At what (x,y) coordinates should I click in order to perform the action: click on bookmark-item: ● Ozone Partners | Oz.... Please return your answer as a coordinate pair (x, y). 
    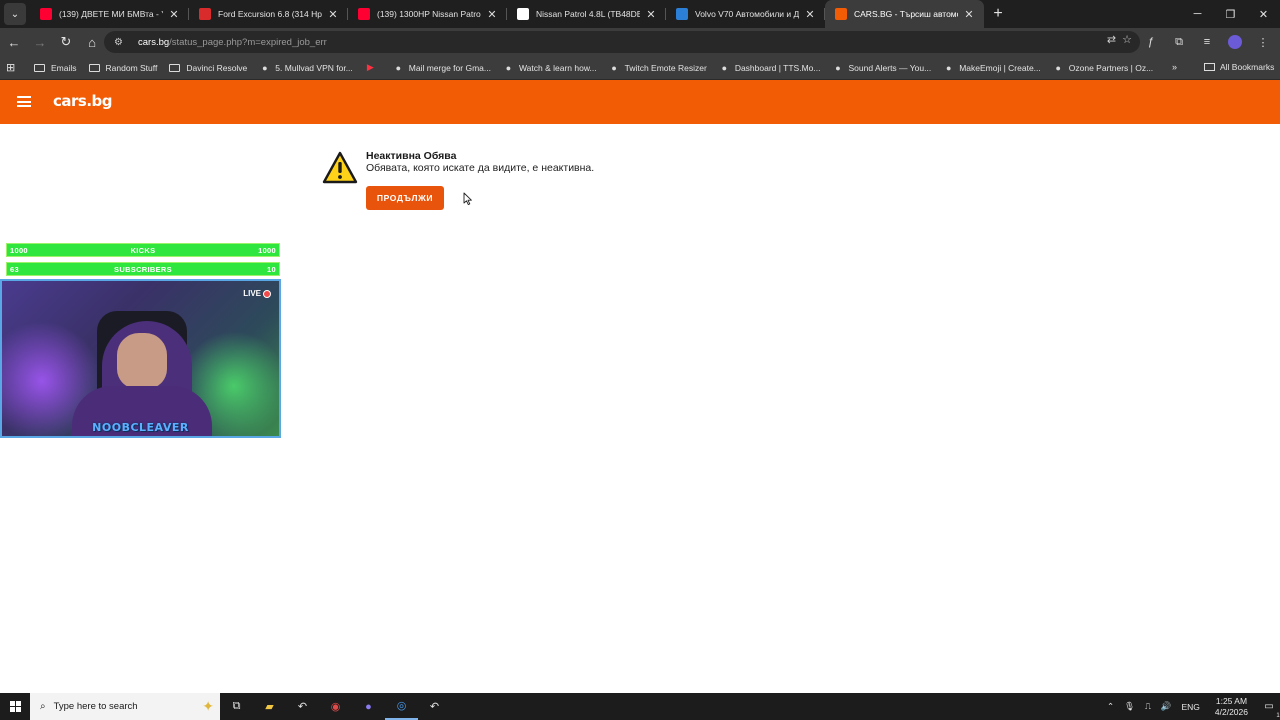
    Looking at the image, I should click on (1103, 67).